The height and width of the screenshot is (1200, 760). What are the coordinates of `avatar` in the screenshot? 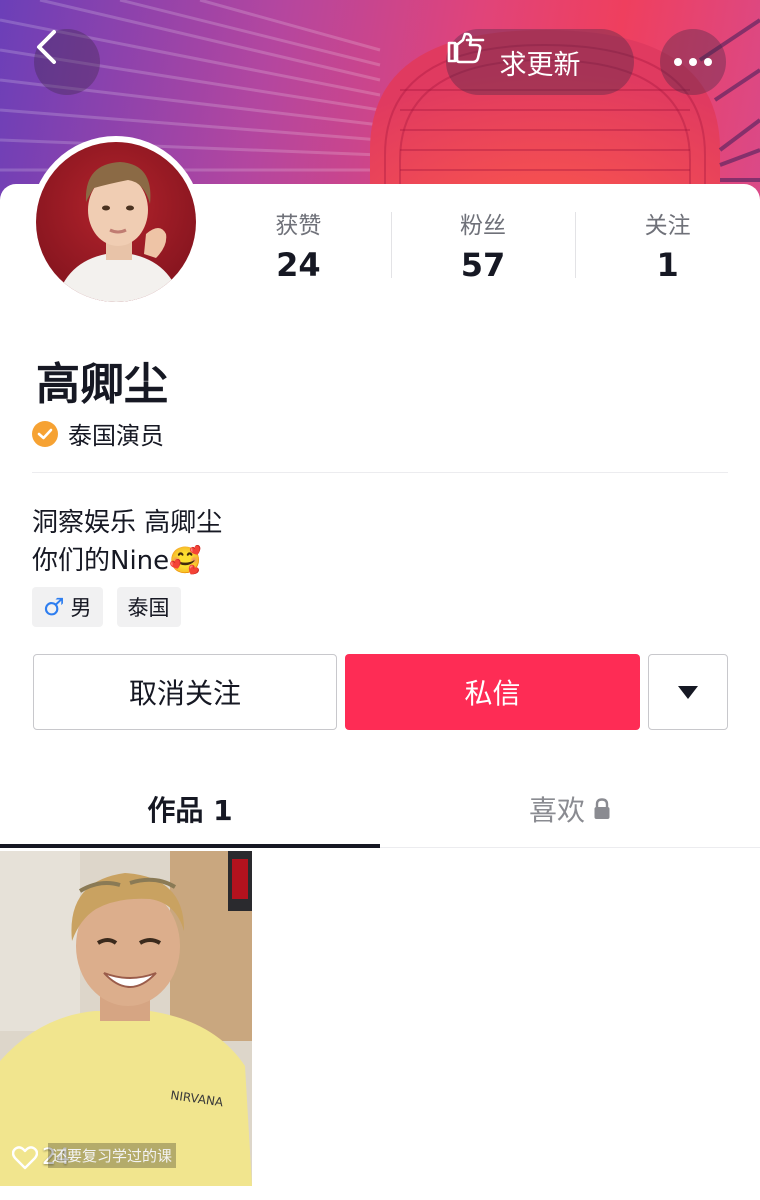 It's located at (116, 222).